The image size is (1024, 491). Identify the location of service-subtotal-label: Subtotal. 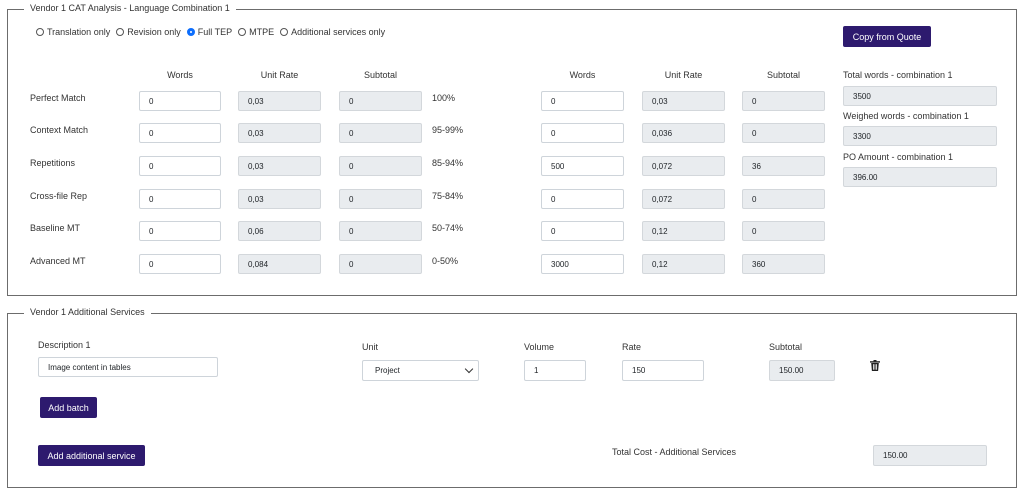
(786, 347).